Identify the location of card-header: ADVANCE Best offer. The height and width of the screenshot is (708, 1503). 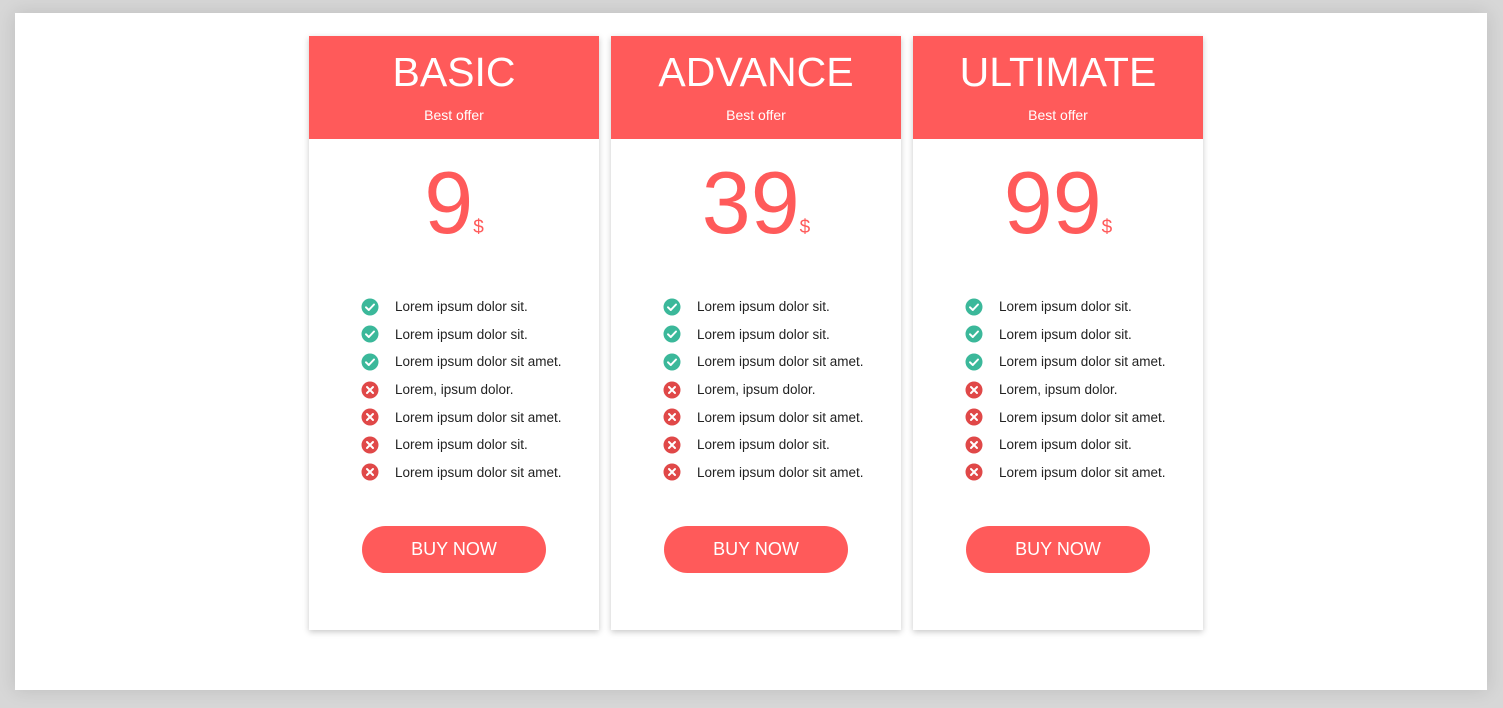
(756, 87).